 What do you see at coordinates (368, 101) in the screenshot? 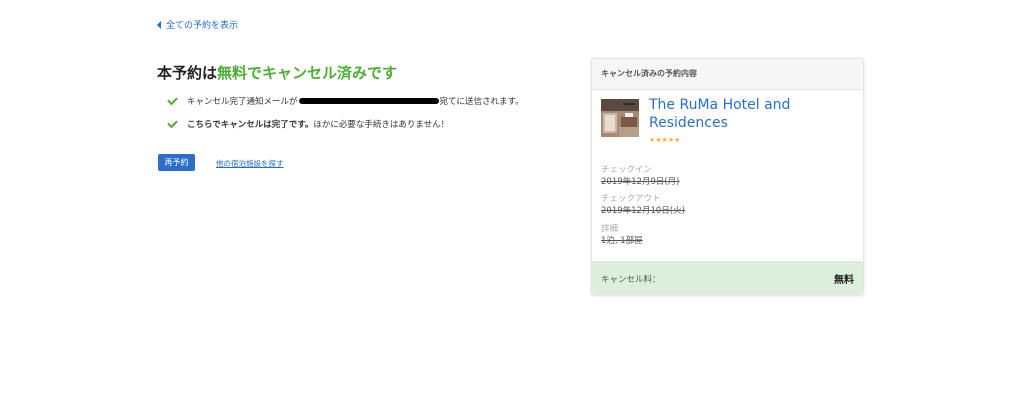
I see `redacted-email` at bounding box center [368, 101].